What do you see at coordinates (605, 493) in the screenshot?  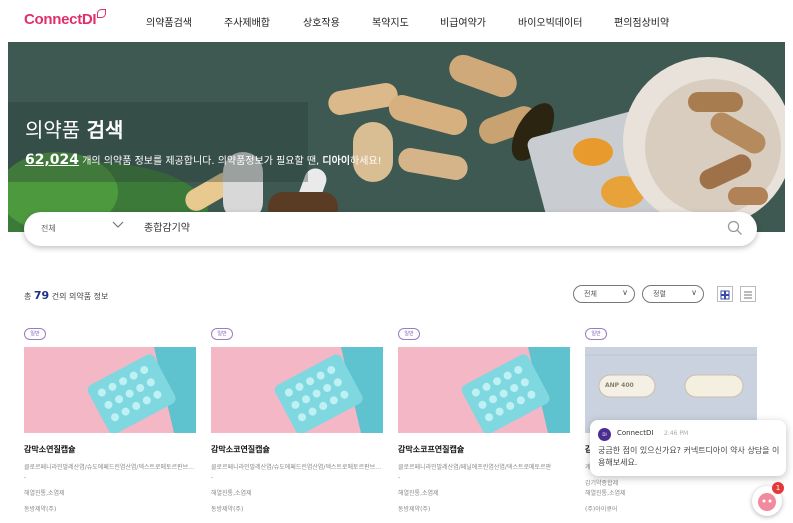 I see `drug-category-2: 해열진통,소염제` at bounding box center [605, 493].